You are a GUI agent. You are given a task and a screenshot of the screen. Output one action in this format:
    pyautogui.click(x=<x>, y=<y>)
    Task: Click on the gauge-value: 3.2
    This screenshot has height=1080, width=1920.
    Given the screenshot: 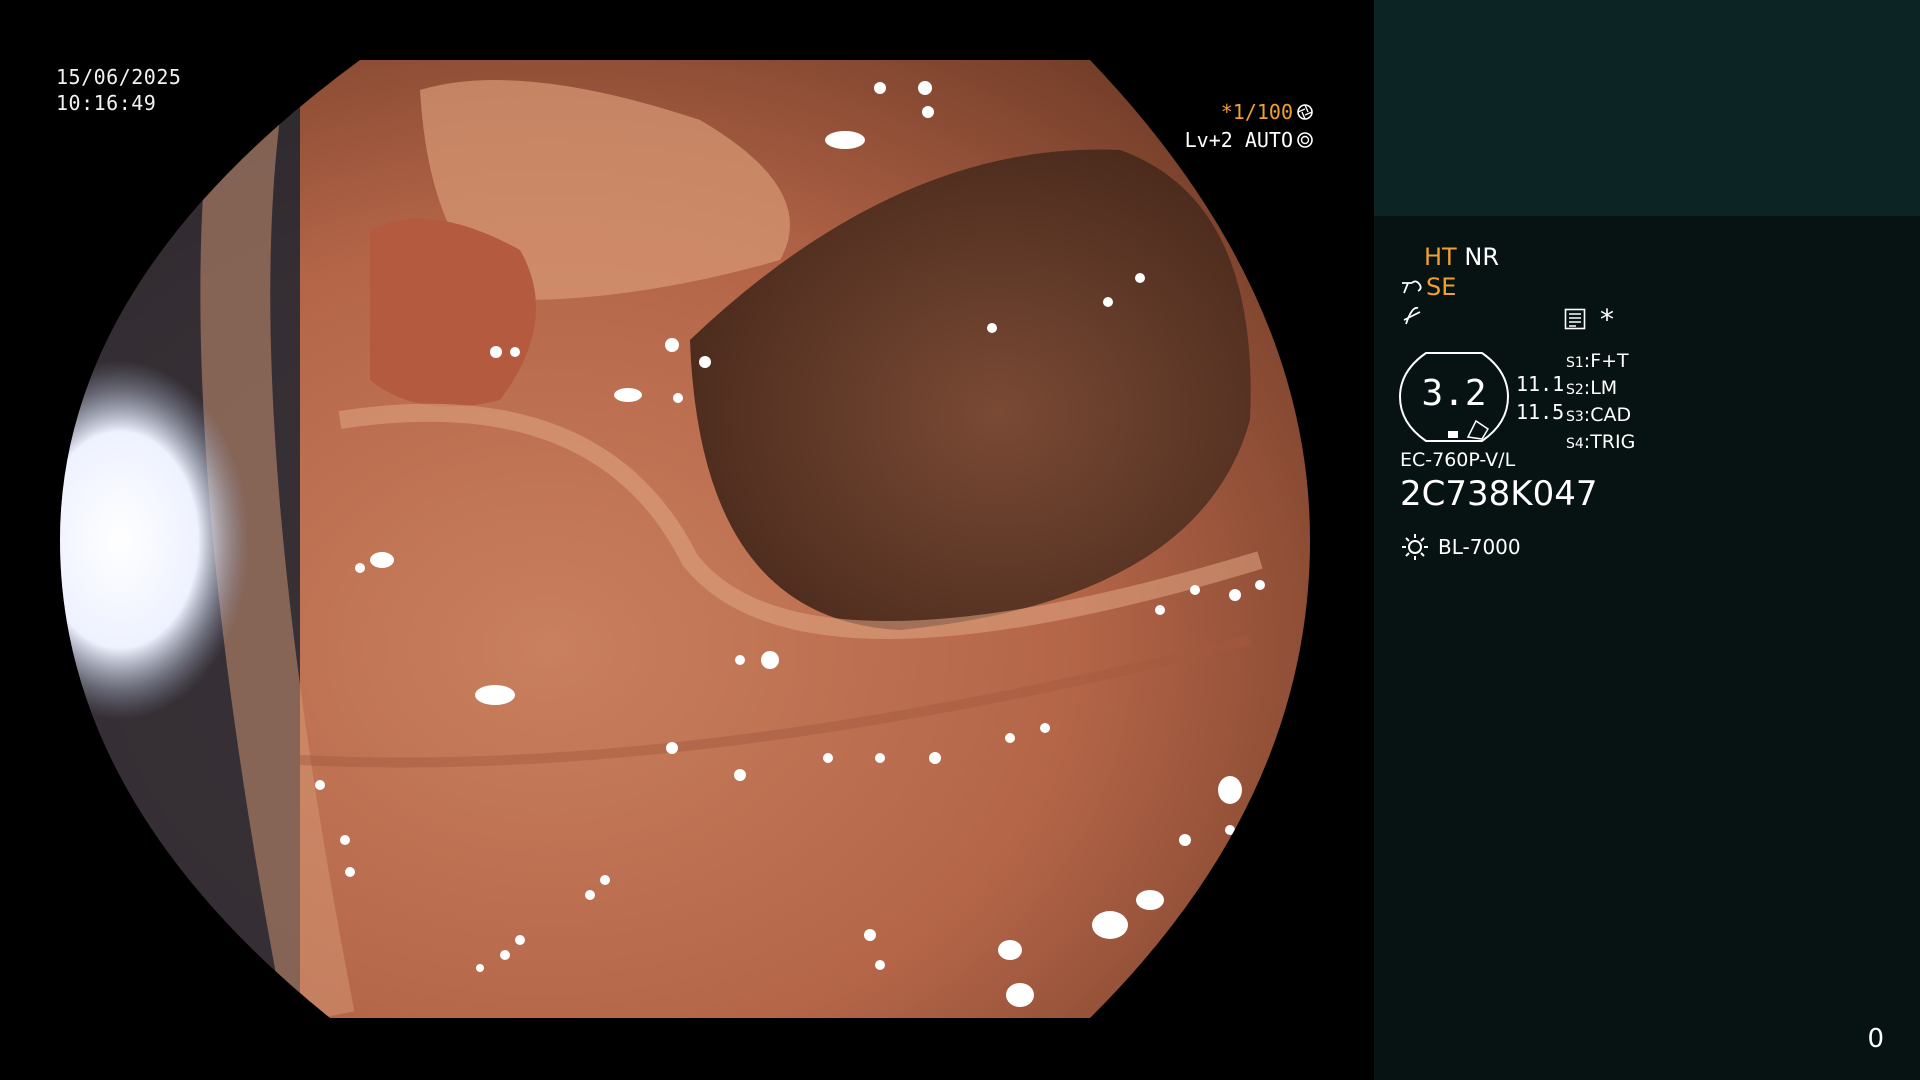 What is the action you would take?
    pyautogui.click(x=1454, y=393)
    